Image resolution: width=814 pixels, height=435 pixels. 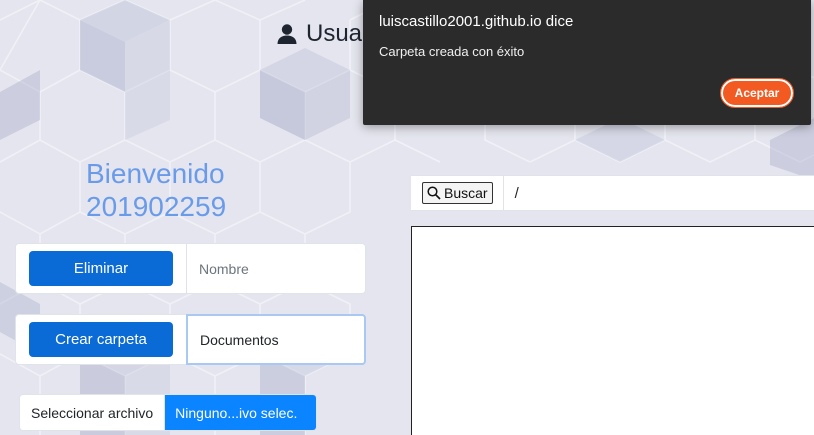 I want to click on user-icon, so click(x=287, y=34).